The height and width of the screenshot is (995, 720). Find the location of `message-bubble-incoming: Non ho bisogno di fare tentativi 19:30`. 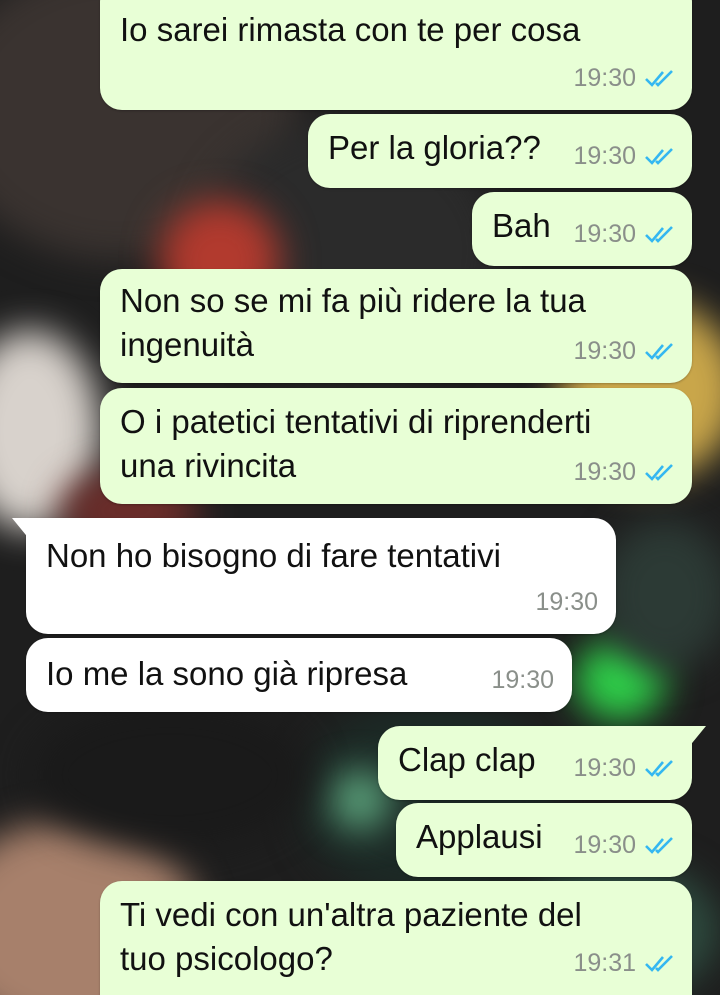

message-bubble-incoming: Non ho bisogno di fare tentativi 19:30 is located at coordinates (314, 576).